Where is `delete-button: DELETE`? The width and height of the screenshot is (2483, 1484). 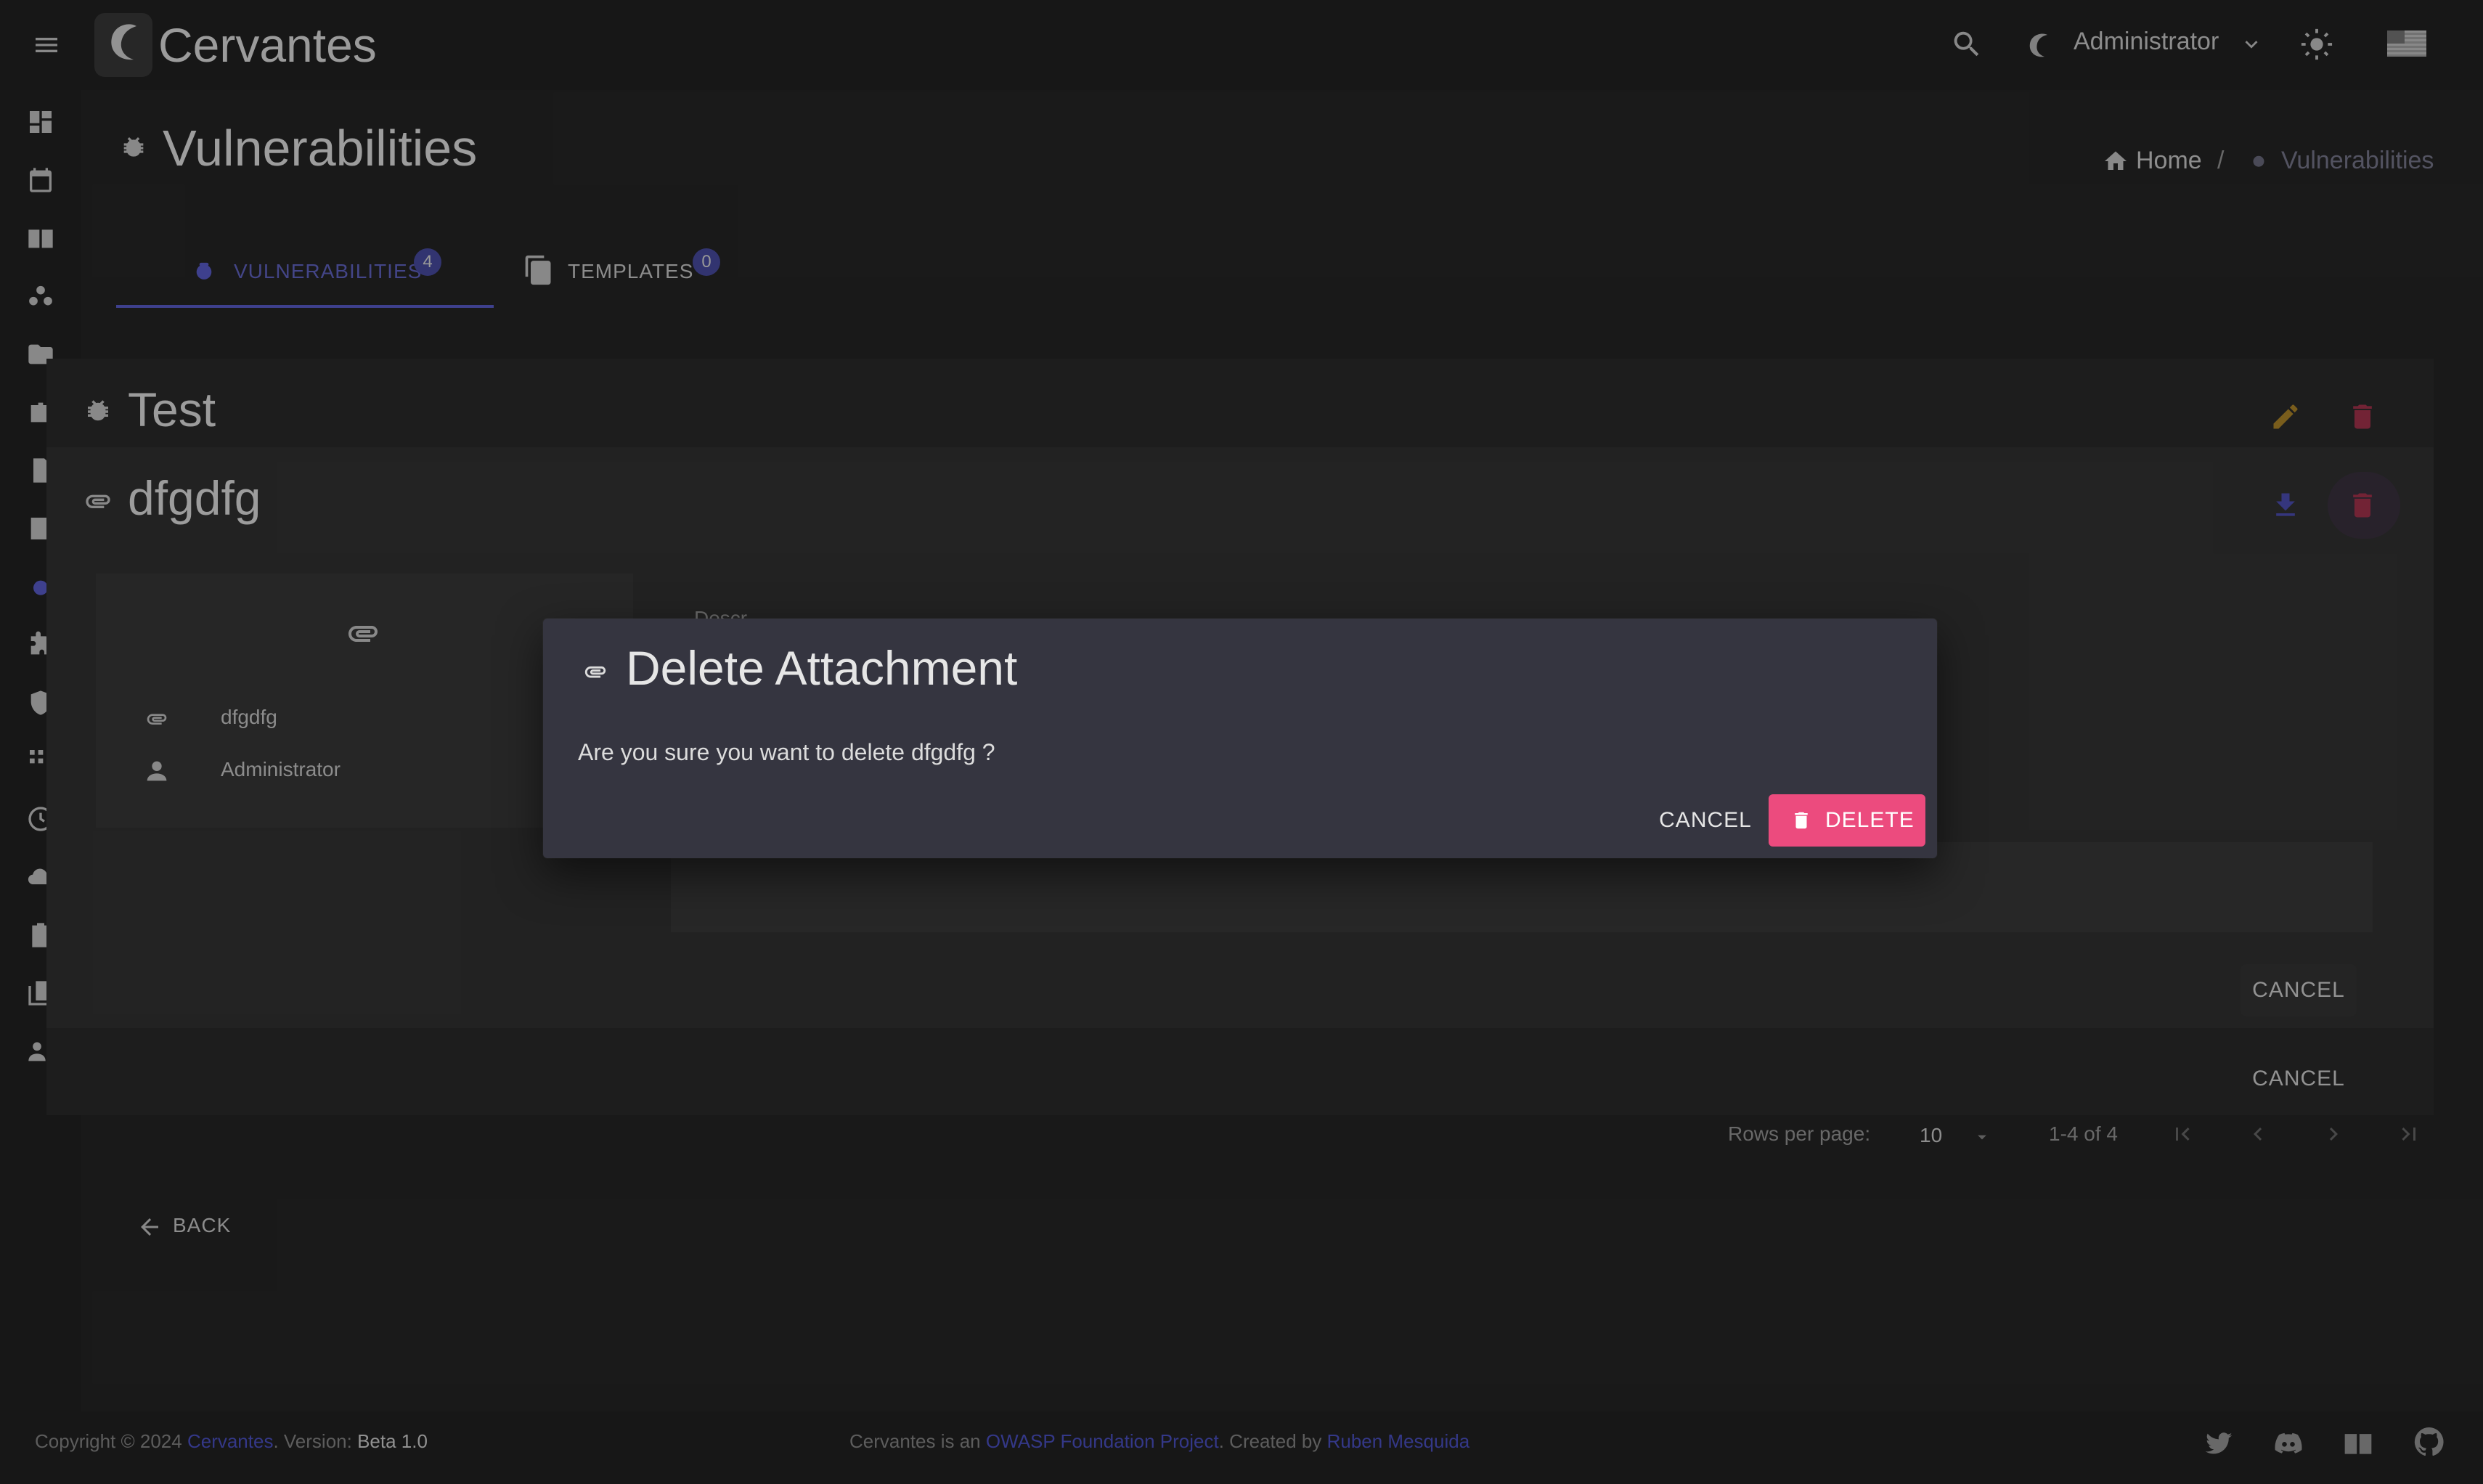 delete-button: DELETE is located at coordinates (1847, 820).